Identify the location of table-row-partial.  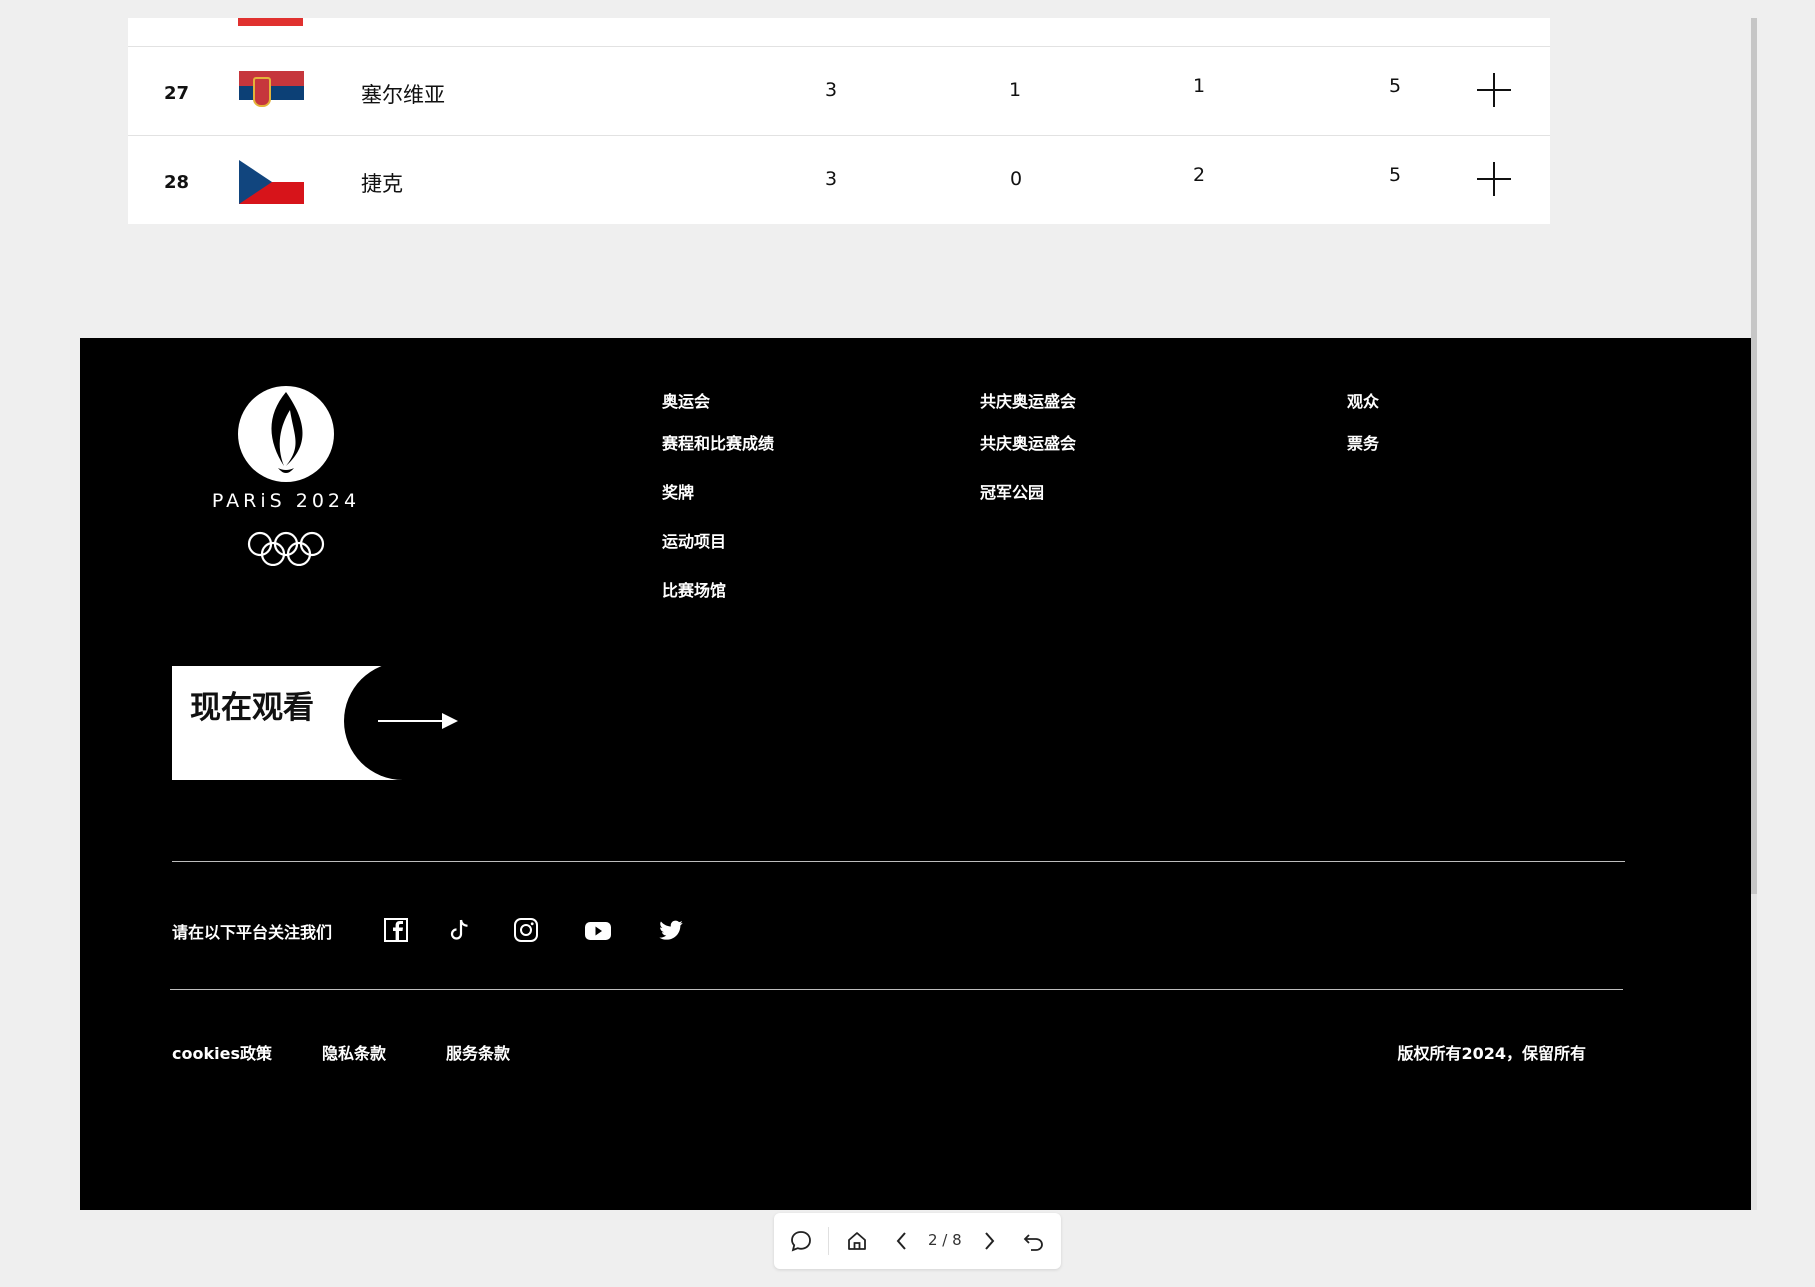
(839, 32).